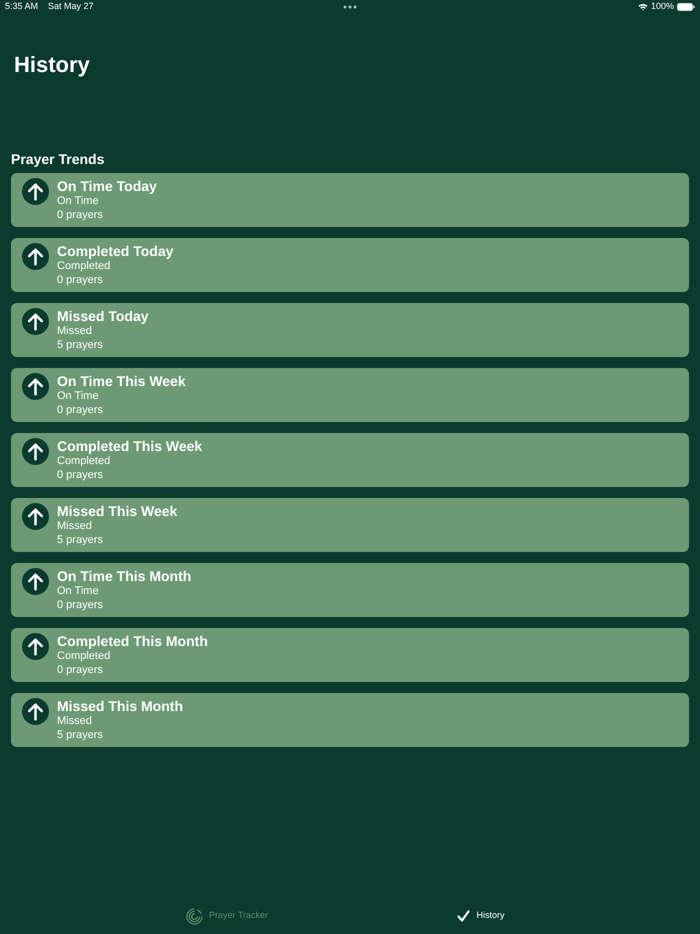 Image resolution: width=700 pixels, height=934 pixels. Describe the element at coordinates (662, 7) in the screenshot. I see `battery-percent: 100%` at that location.